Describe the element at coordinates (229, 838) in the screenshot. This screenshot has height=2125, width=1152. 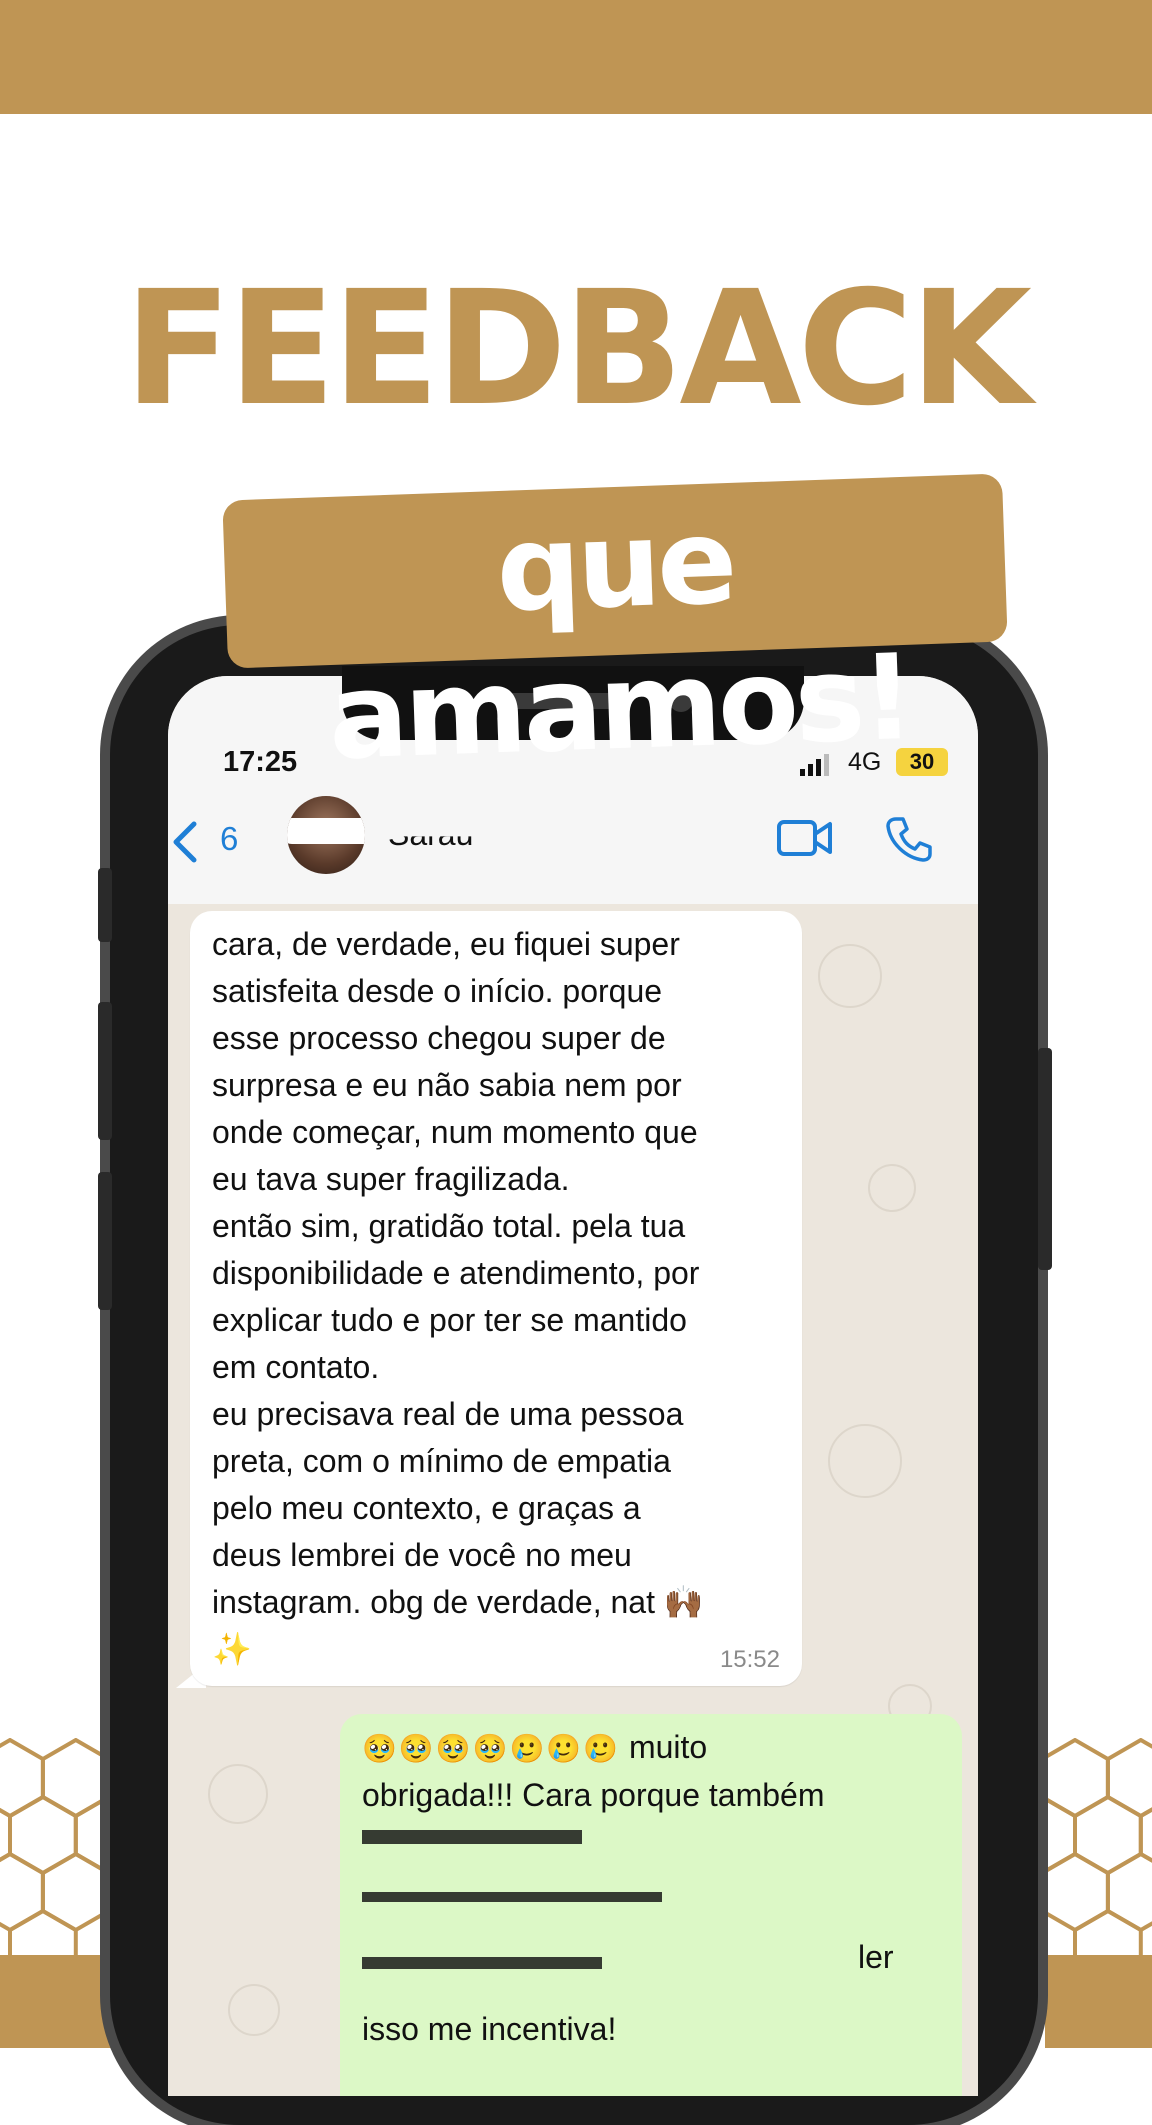
I see `back-unread-count: 6` at that location.